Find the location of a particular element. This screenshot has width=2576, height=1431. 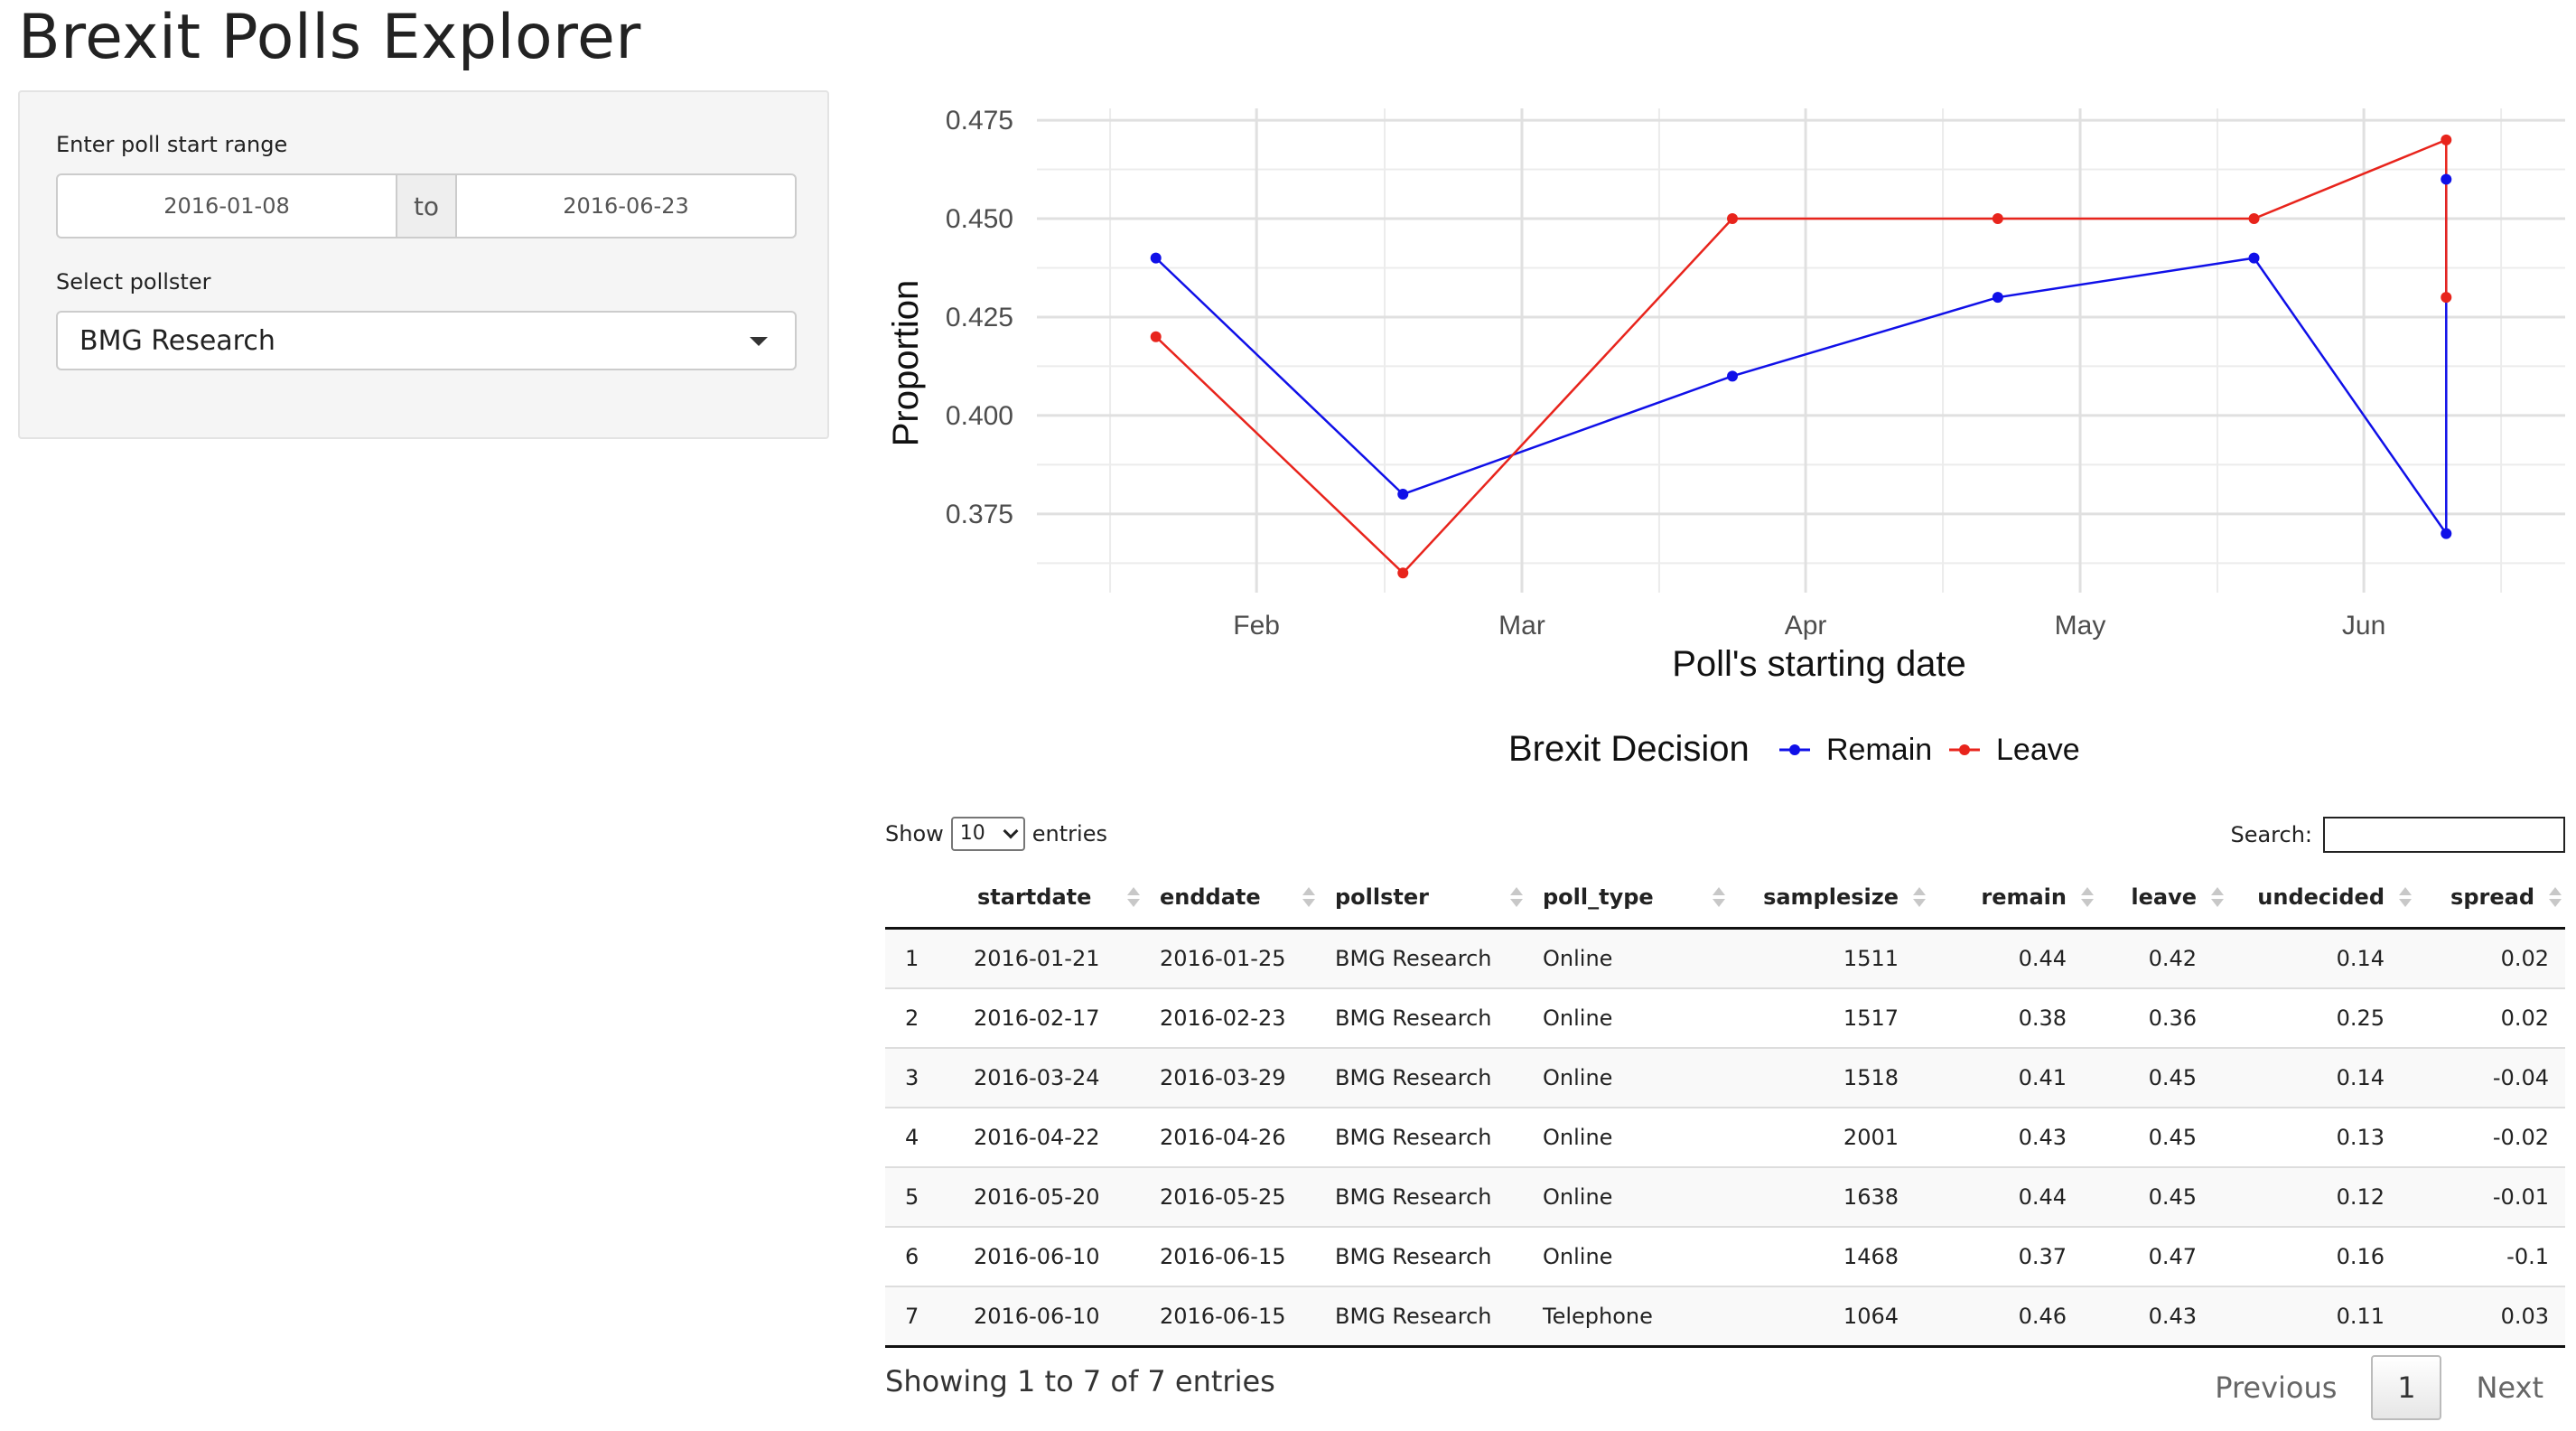

samplesize-cell: 1511 is located at coordinates (1829, 958).